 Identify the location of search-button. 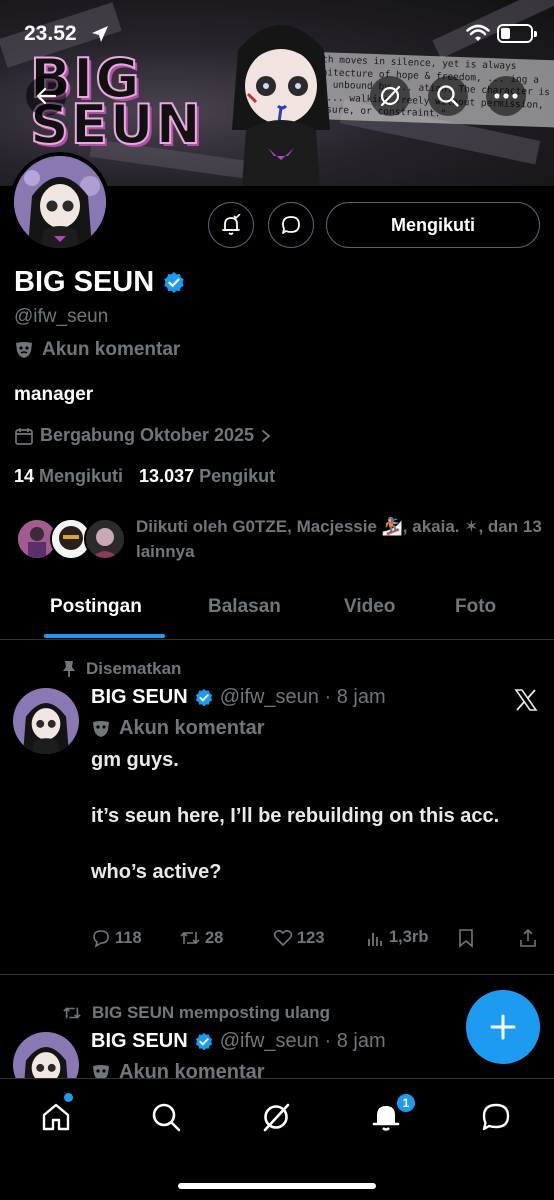
(448, 96).